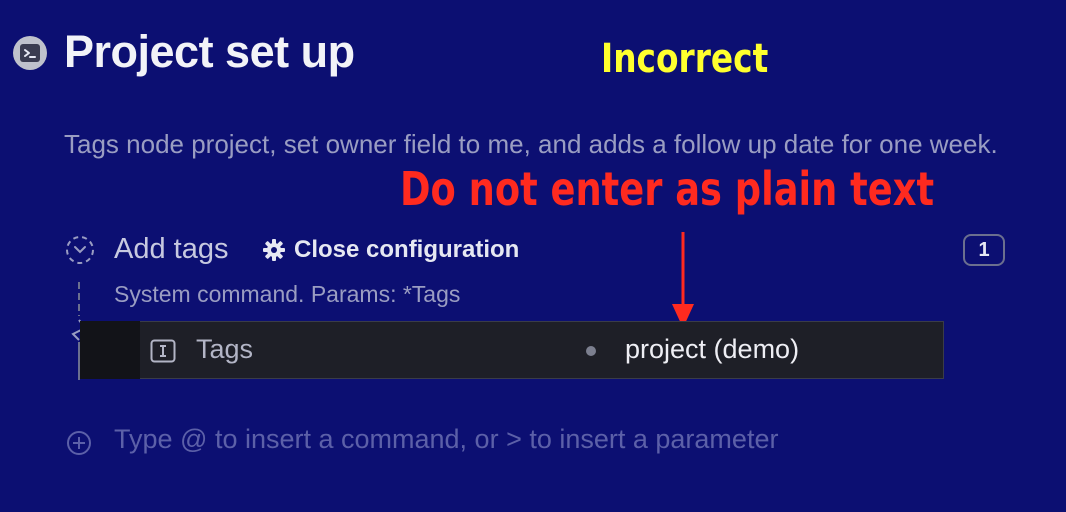  I want to click on page-title: Project set up, so click(209, 51).